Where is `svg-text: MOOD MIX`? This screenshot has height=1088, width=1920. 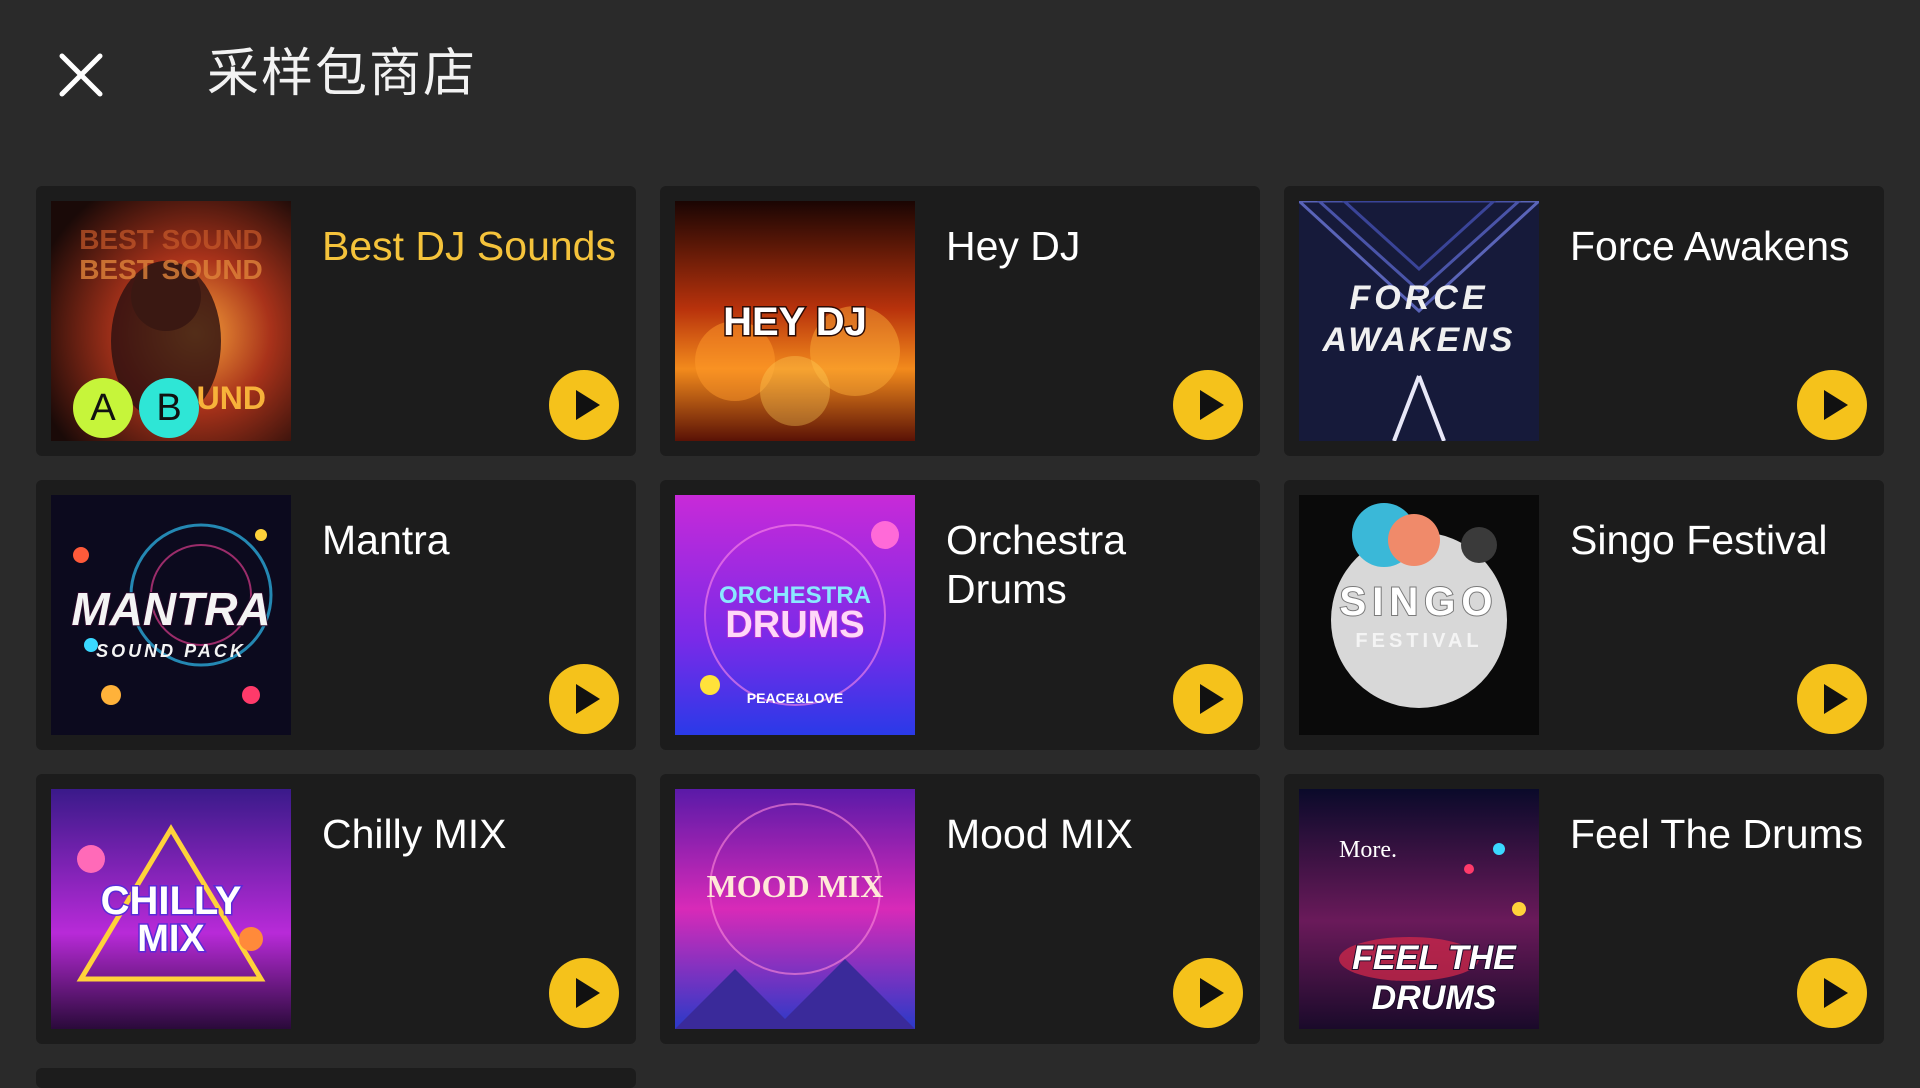 svg-text: MOOD MIX is located at coordinates (795, 886).